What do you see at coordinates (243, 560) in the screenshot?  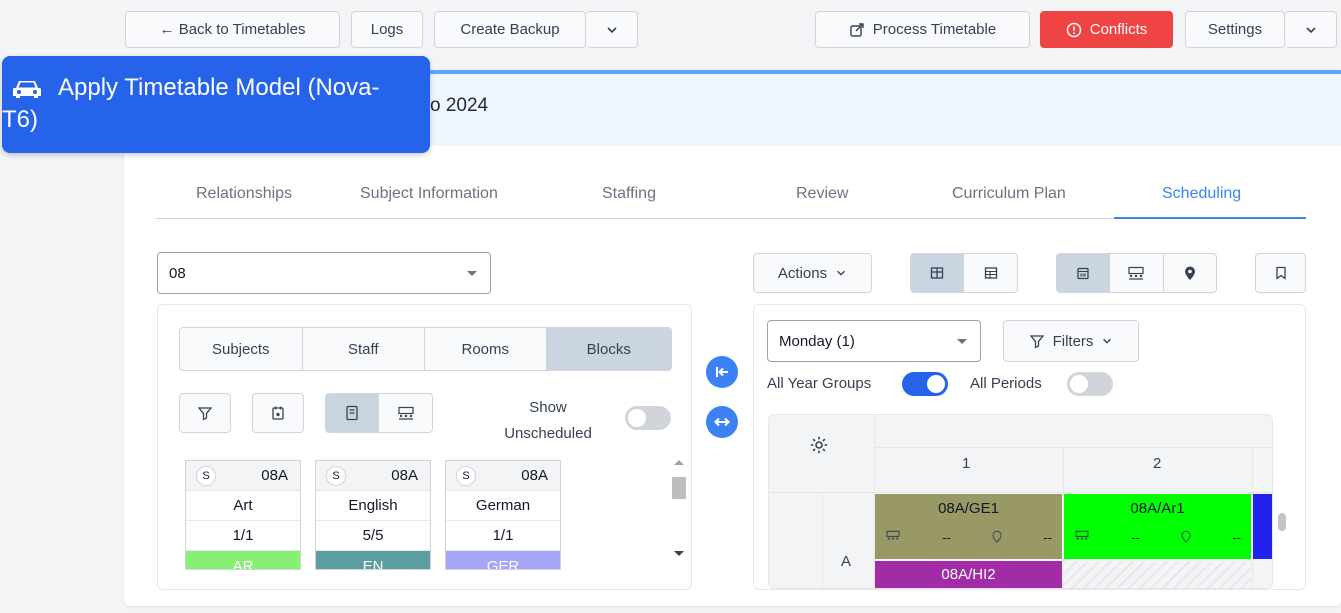 I see `card-code: AR` at bounding box center [243, 560].